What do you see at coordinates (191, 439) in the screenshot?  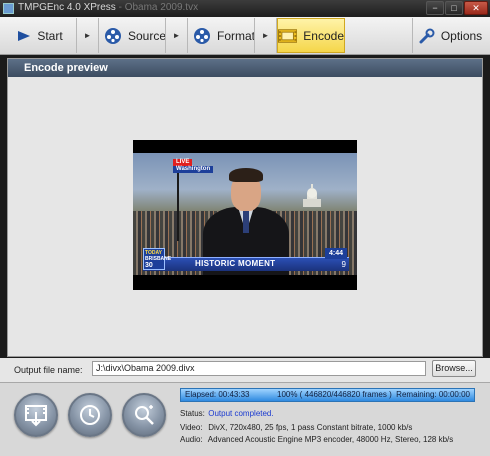 I see `audio-key: Audio:` at bounding box center [191, 439].